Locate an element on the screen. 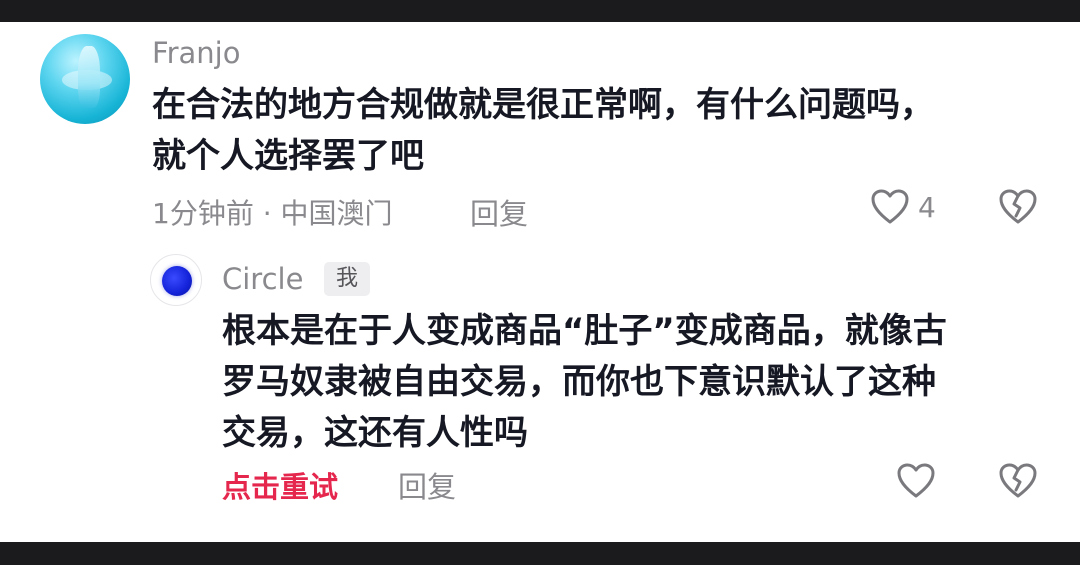  retry-button: 点击重试 is located at coordinates (280, 485).